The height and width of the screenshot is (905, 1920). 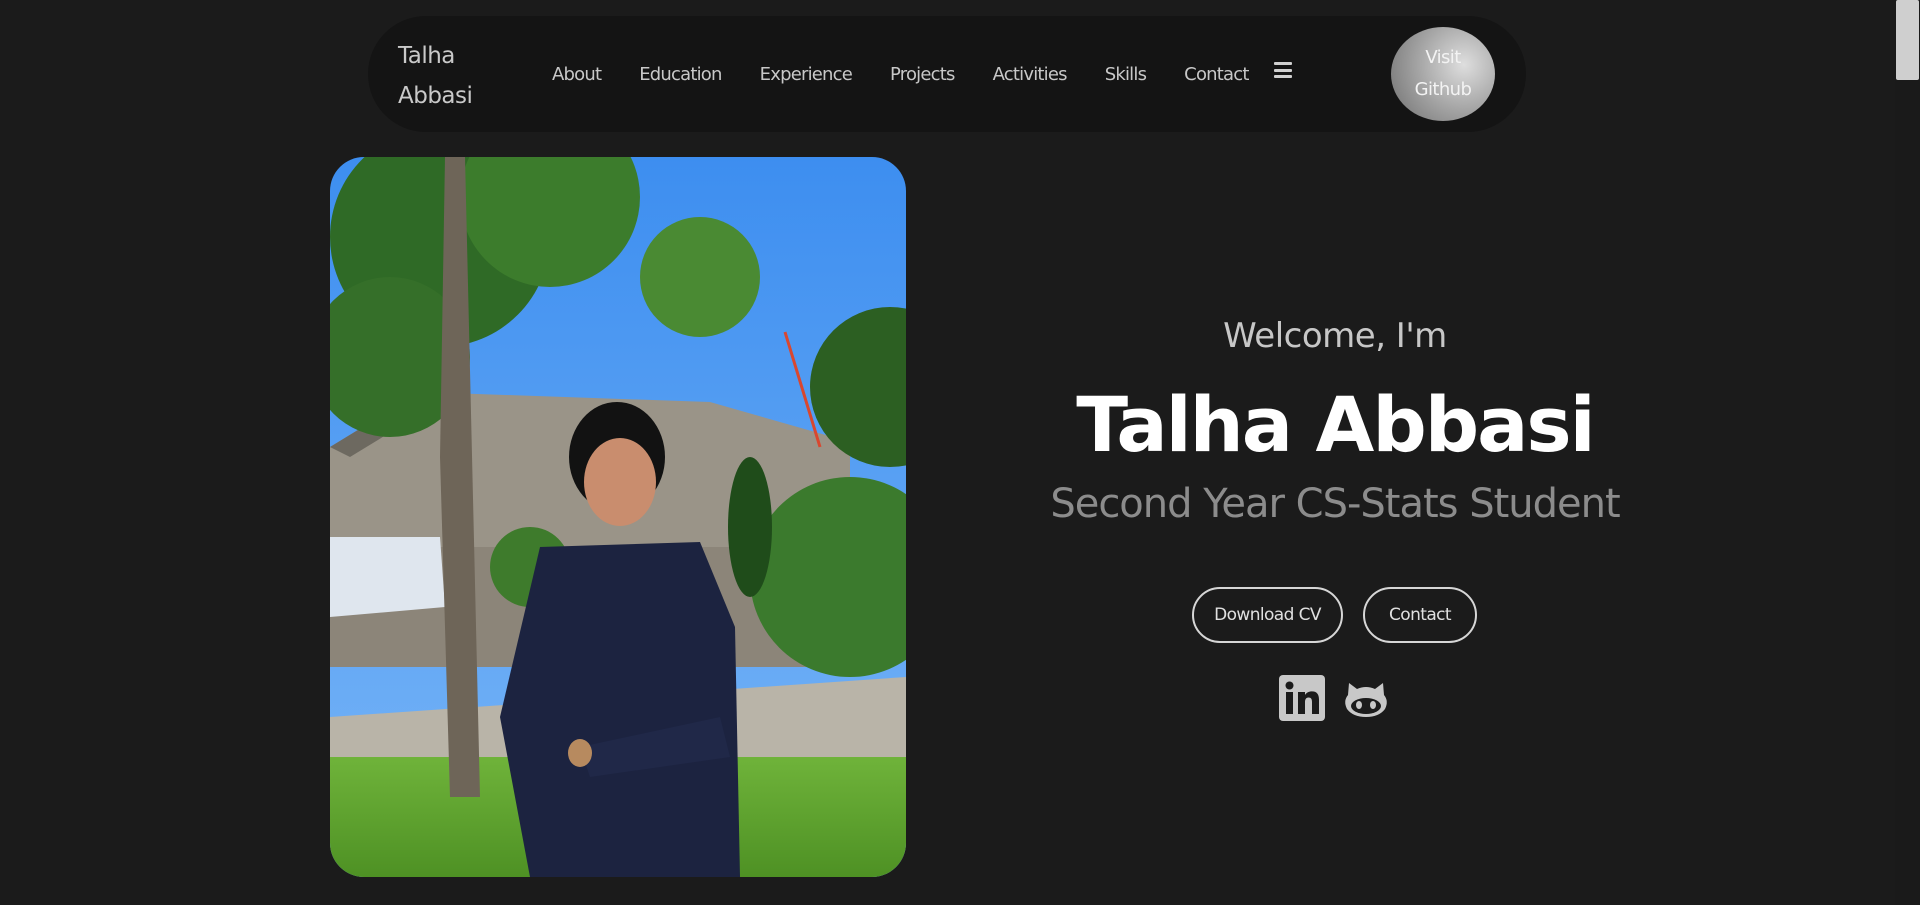 What do you see at coordinates (1334, 698) in the screenshot?
I see `social-links` at bounding box center [1334, 698].